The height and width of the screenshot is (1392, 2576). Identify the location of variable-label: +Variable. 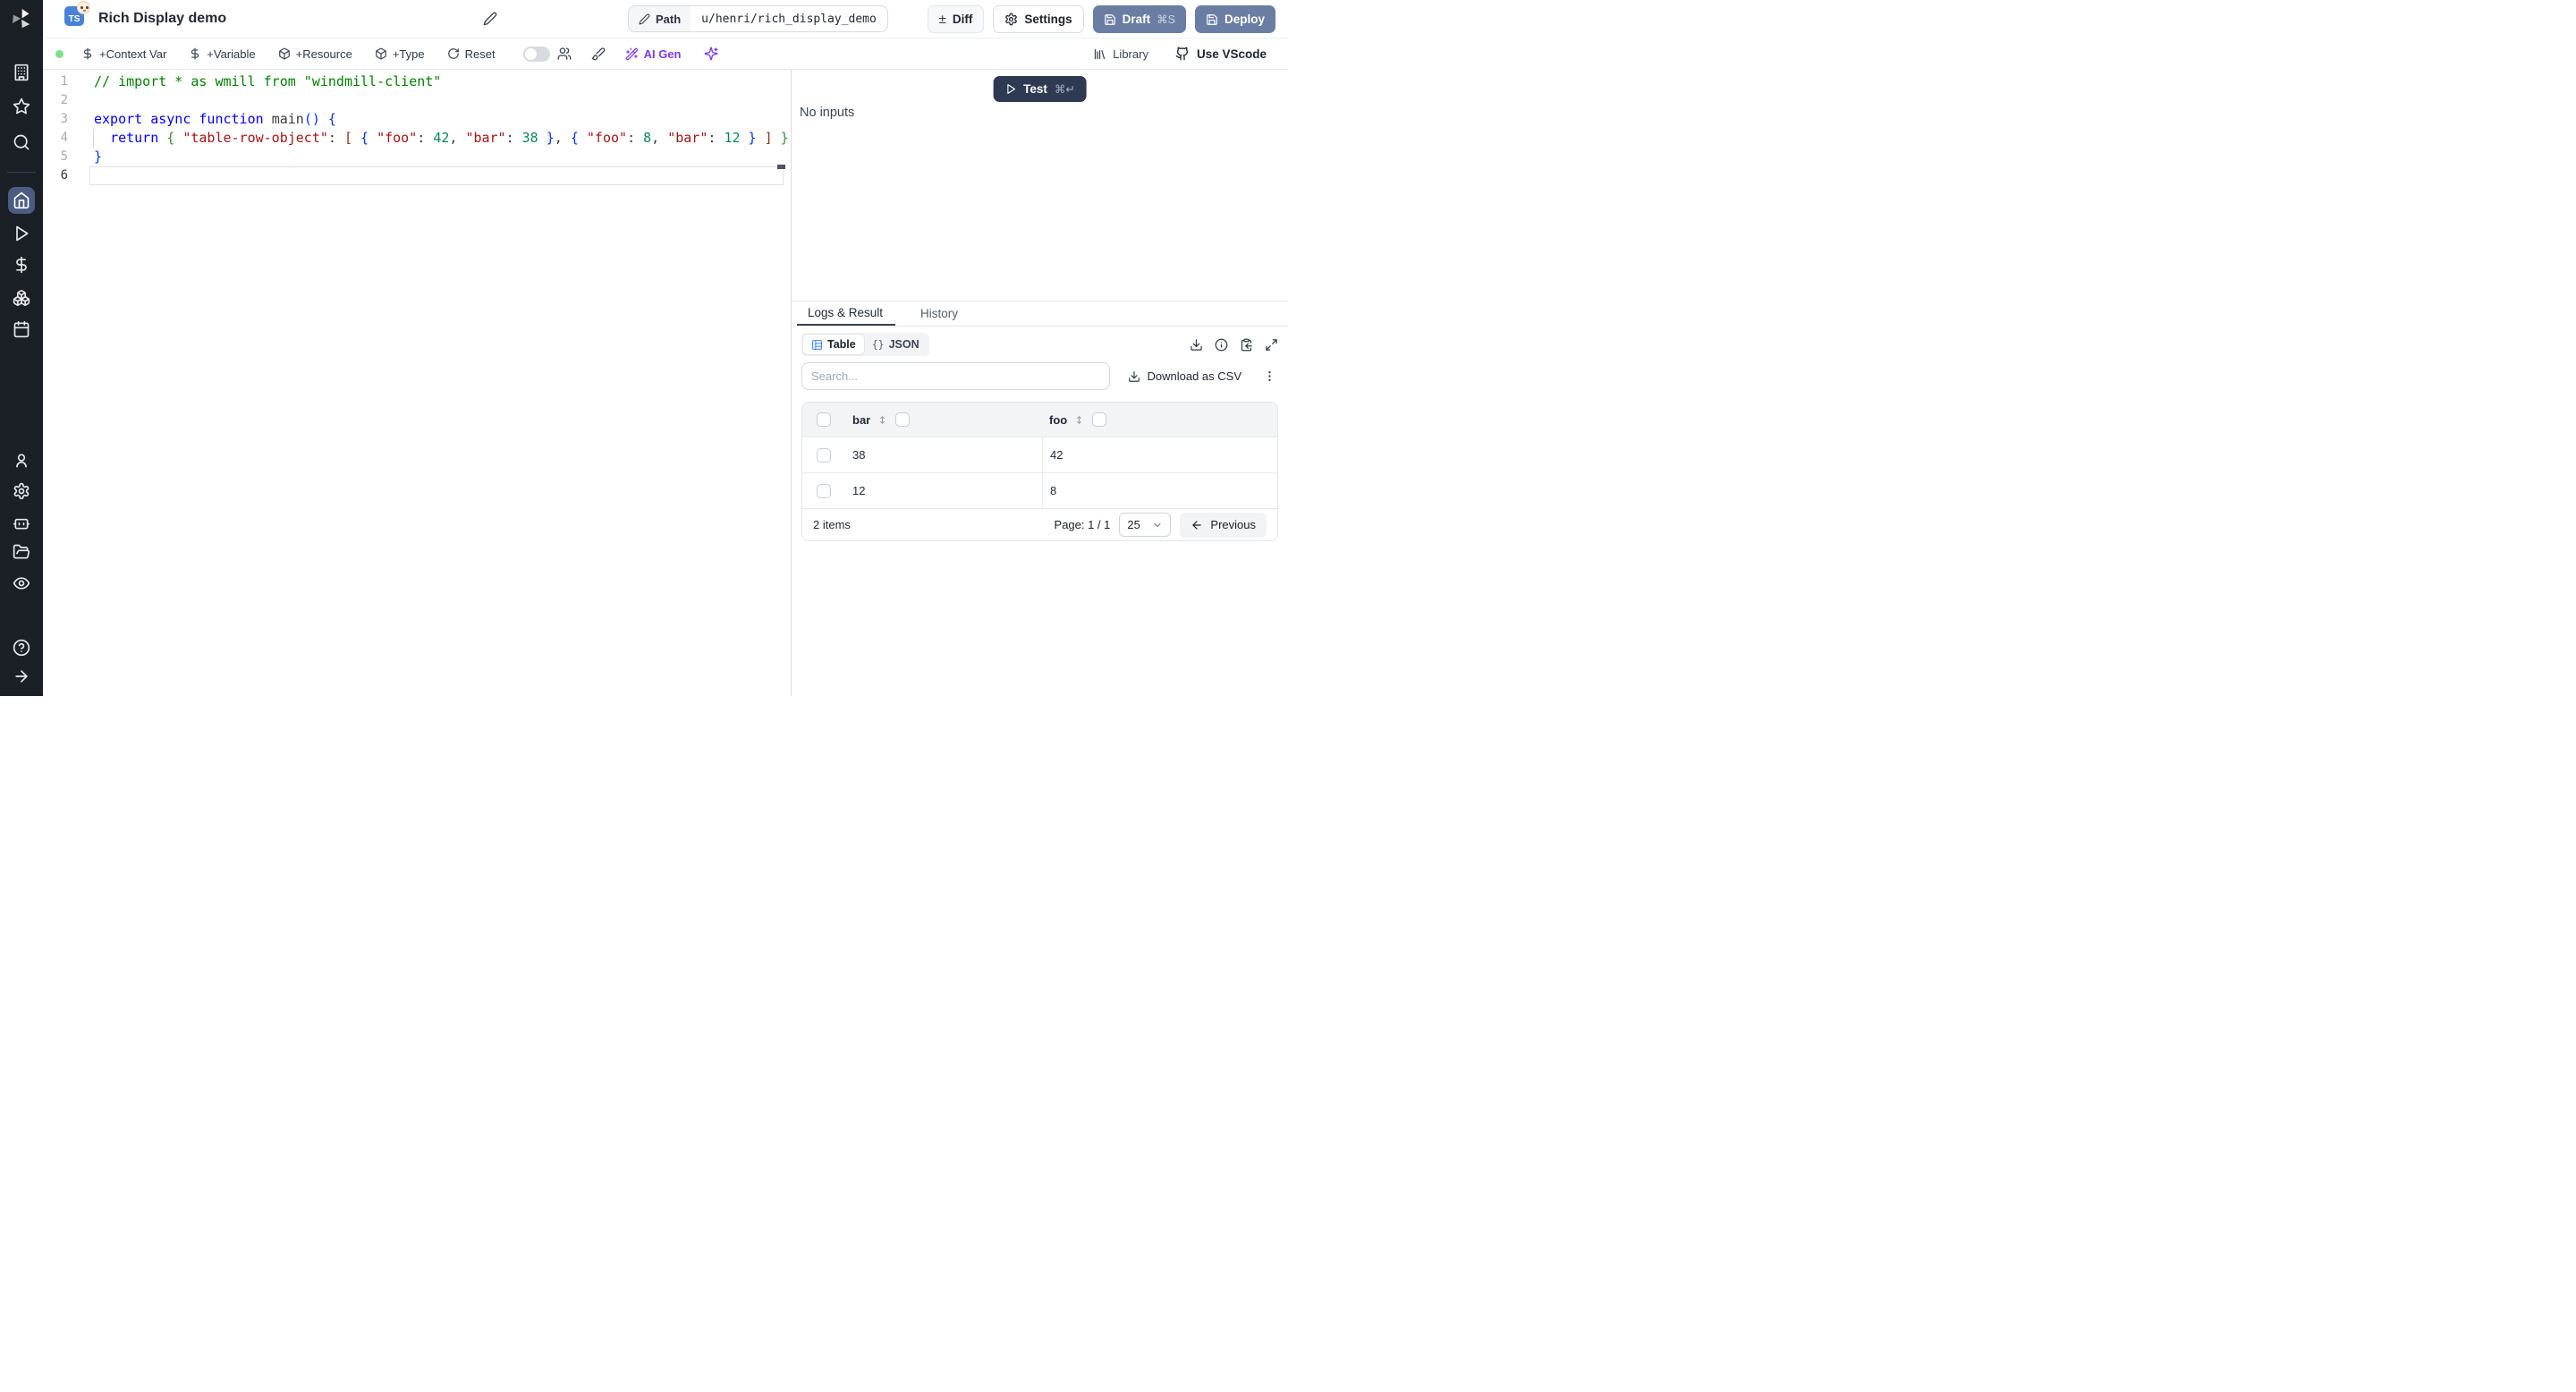
(231, 54).